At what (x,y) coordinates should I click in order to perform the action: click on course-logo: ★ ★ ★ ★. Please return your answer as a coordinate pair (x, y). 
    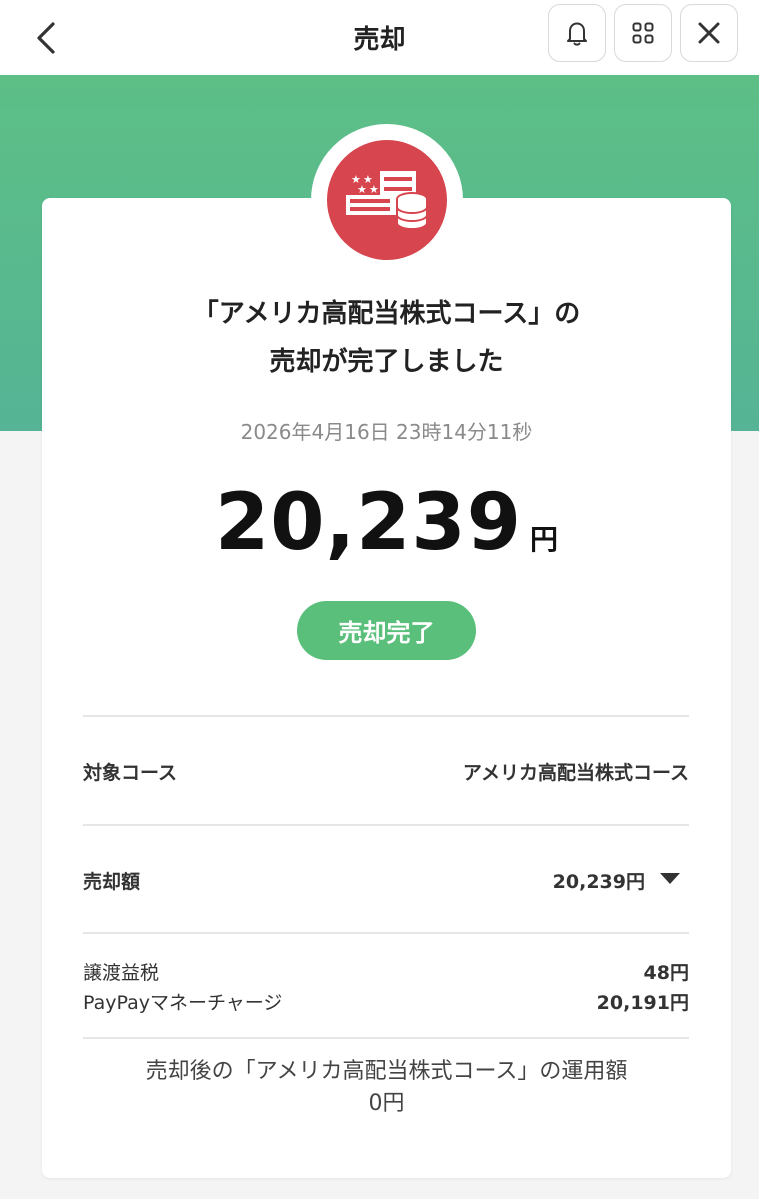
    Looking at the image, I should click on (387, 200).